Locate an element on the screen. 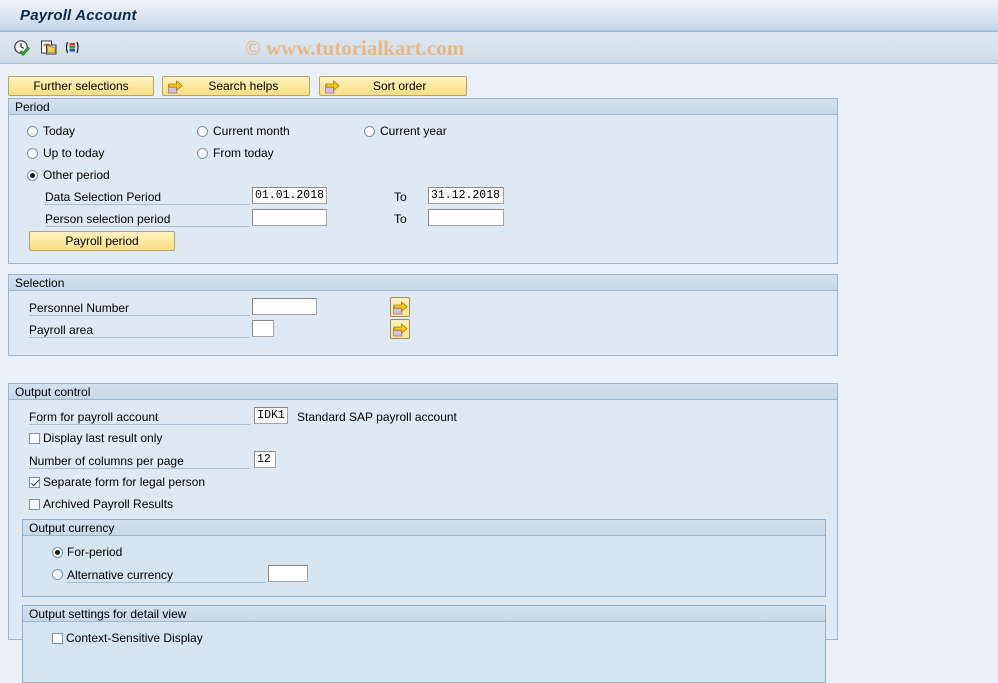 This screenshot has width=998, height=683. number-of-columns-per-page-input is located at coordinates (265, 459).